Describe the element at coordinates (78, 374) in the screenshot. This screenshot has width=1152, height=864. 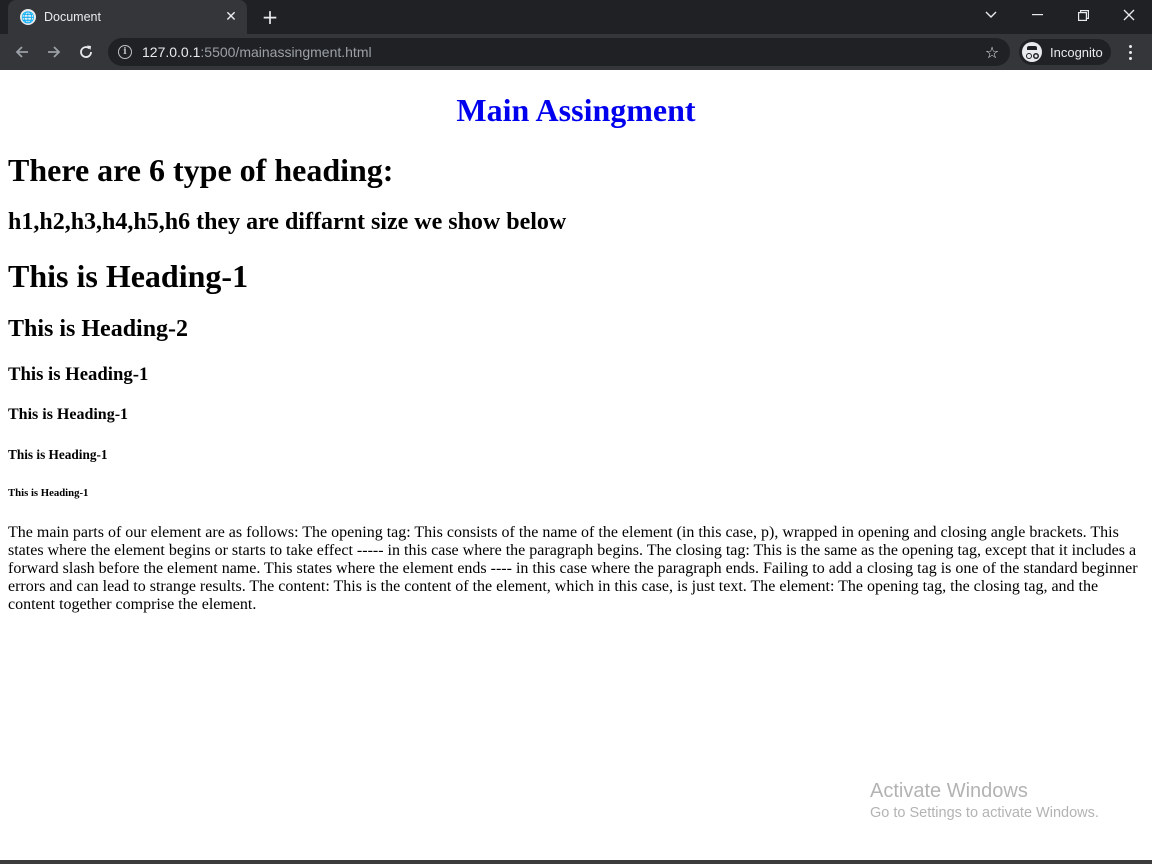
I see `heading-3-example: This is Heading-1` at that location.